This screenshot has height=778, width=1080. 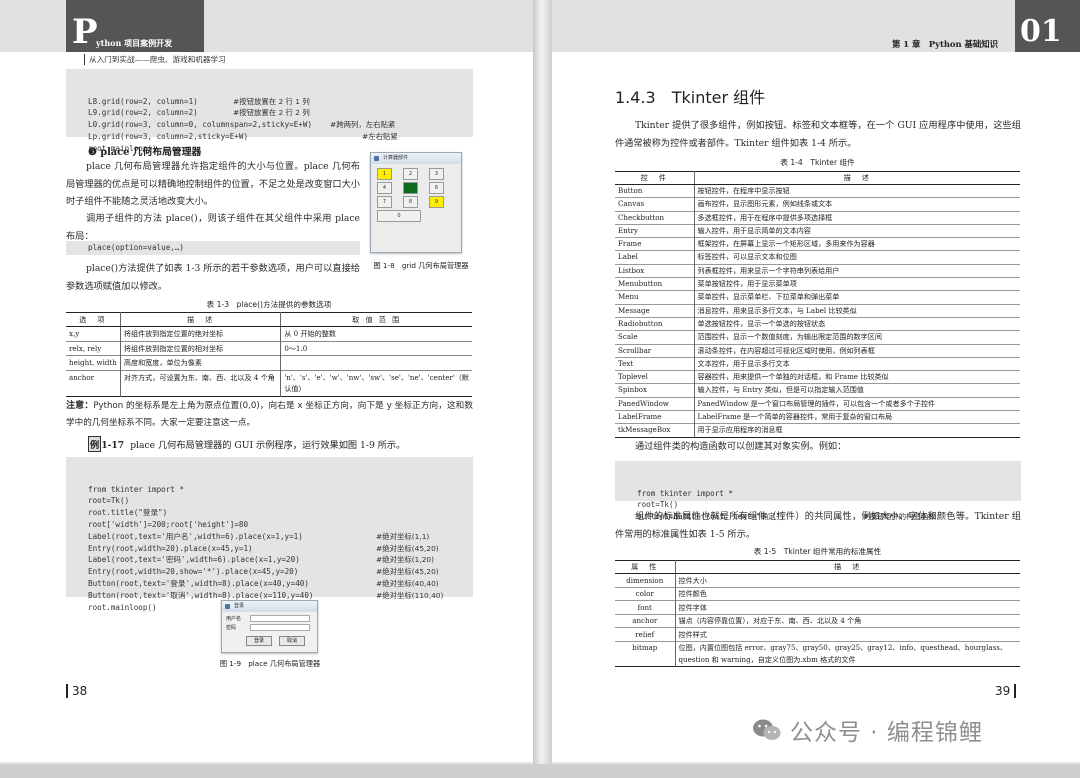 I want to click on code-text: root=Tk(), so click(x=109, y=501).